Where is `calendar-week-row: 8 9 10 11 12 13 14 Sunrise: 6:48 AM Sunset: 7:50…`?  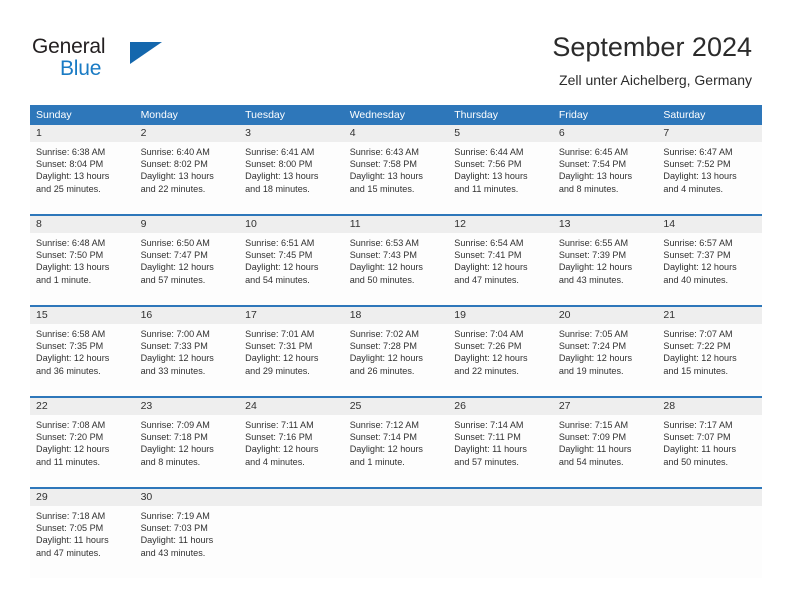 calendar-week-row: 8 9 10 11 12 13 14 Sunrise: 6:48 AM Sunset: 7:50… is located at coordinates (396, 259).